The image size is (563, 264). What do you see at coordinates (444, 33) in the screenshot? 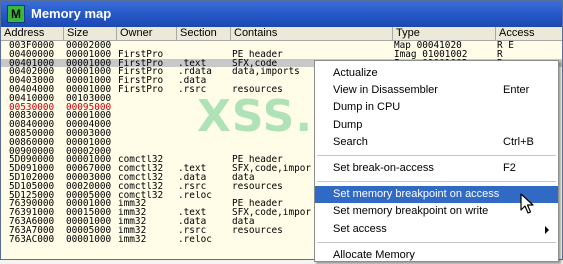
I see `column-type: Type` at bounding box center [444, 33].